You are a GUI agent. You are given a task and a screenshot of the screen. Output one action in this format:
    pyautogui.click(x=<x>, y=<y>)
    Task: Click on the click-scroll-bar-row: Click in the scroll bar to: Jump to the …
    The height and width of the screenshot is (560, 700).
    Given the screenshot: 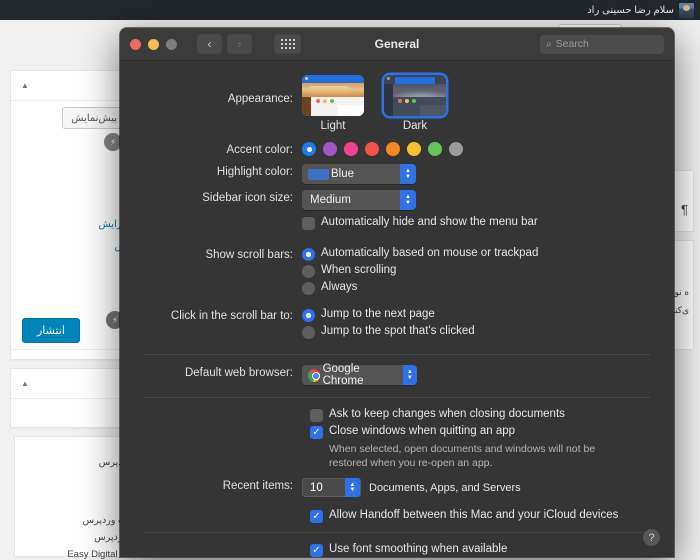 What is the action you would take?
    pyautogui.click(x=397, y=325)
    